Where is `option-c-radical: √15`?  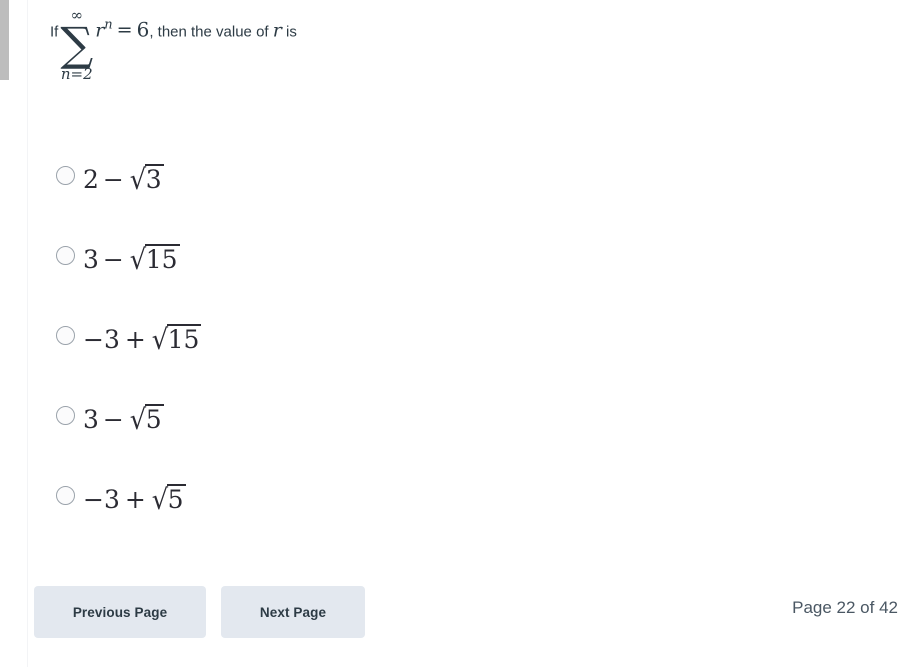 option-c-radical: √15 is located at coordinates (176, 339).